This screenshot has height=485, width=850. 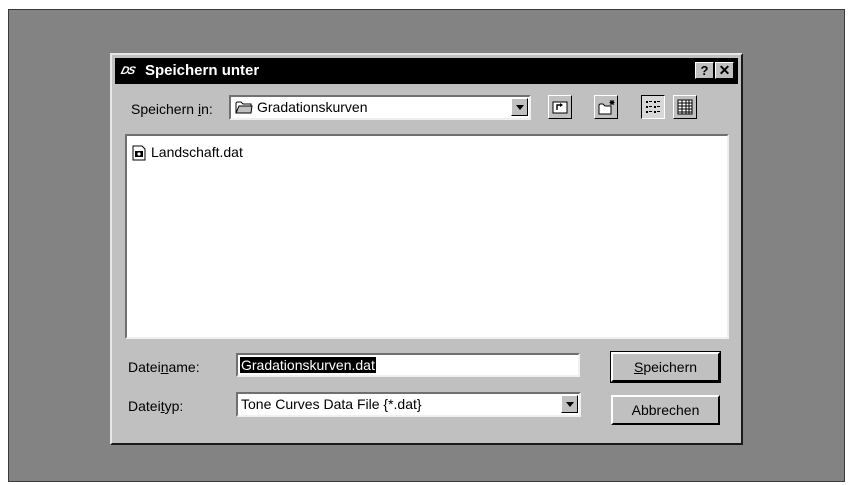 What do you see at coordinates (665, 367) in the screenshot?
I see `save-button: Speichern` at bounding box center [665, 367].